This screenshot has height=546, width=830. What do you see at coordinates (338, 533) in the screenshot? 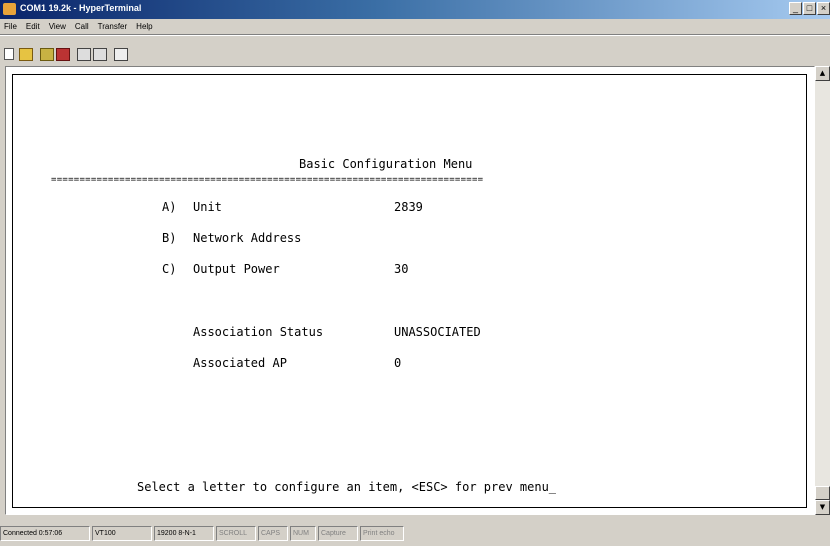
I see `status-capture: Capture` at bounding box center [338, 533].